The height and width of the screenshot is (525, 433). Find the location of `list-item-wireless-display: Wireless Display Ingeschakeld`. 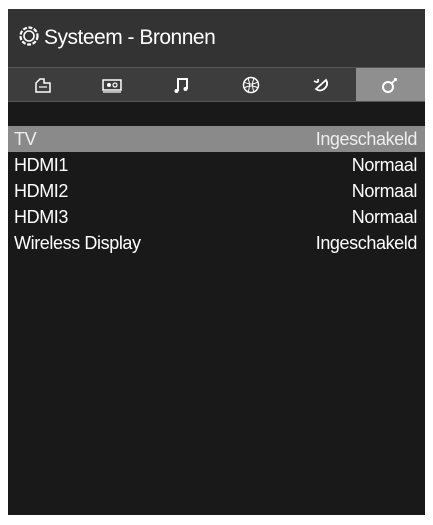

list-item-wireless-display: Wireless Display Ingeschakeld is located at coordinates (216, 243).